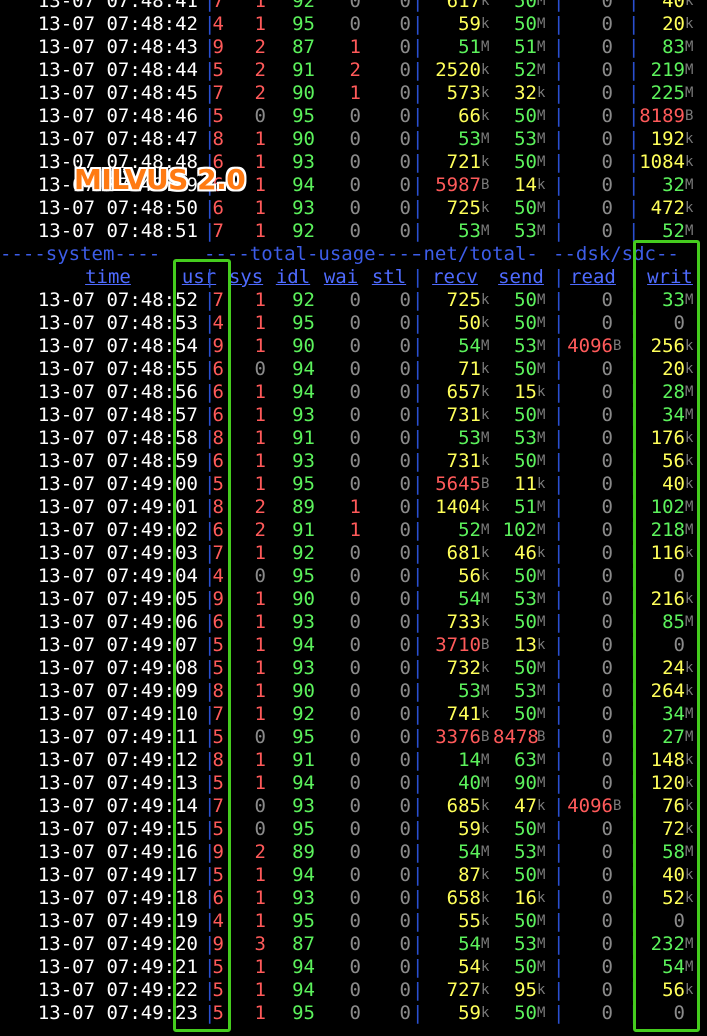  What do you see at coordinates (353, 530) in the screenshot?
I see `table-row: 13-07 07:49:02 6 2 91 1 0 52 M 102 M 0 218 M | | | |` at bounding box center [353, 530].